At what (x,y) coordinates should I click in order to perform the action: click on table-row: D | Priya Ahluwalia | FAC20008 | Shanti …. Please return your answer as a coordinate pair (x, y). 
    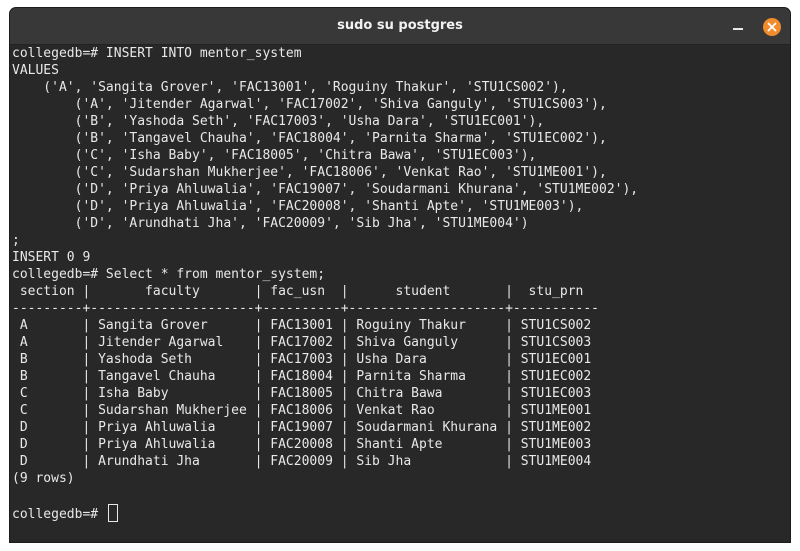
    Looking at the image, I should click on (302, 444).